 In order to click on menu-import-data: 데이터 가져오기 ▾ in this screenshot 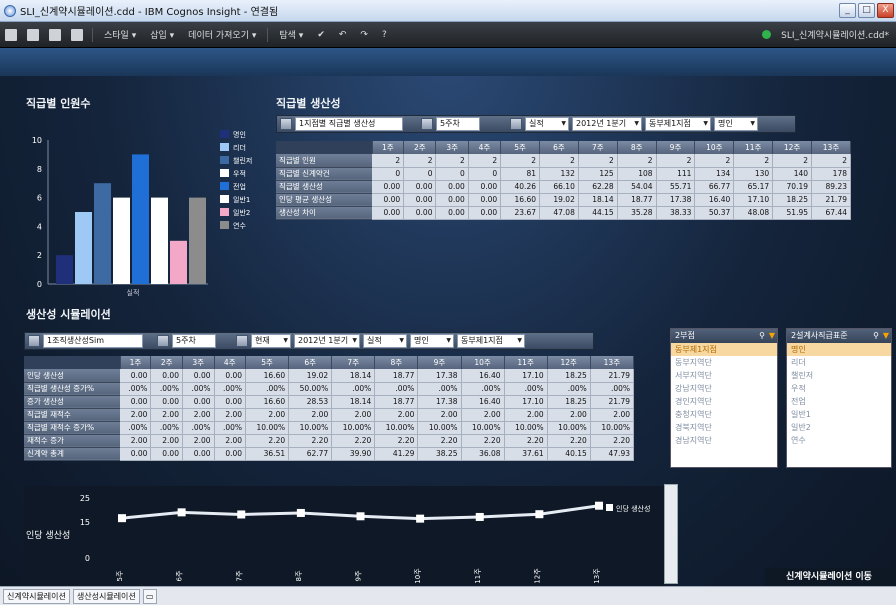, I will do `click(222, 34)`.